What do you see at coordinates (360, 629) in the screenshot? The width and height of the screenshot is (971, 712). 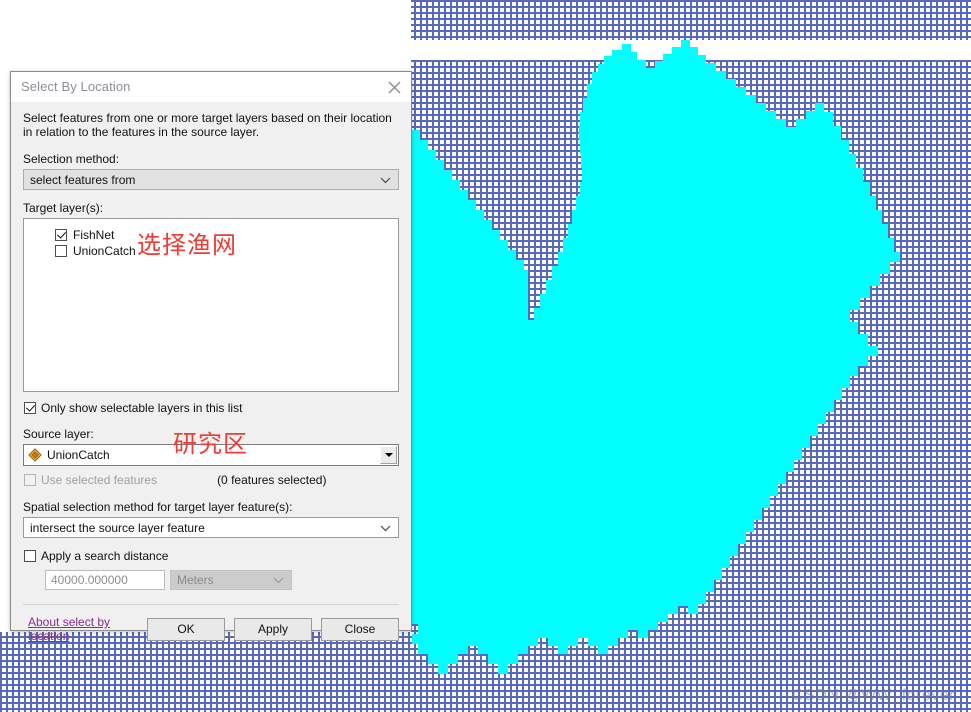 I see `close-button: Close` at bounding box center [360, 629].